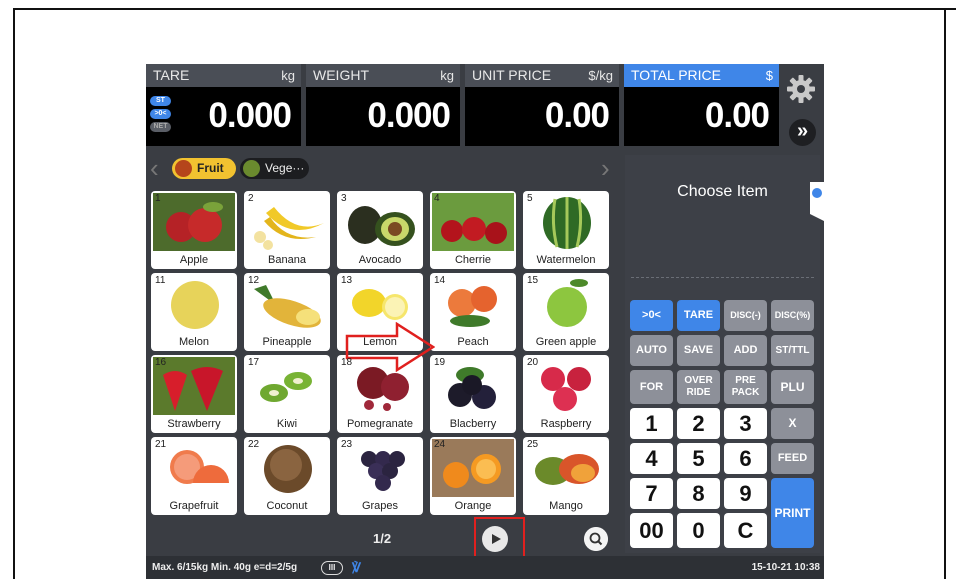 Image resolution: width=956 pixels, height=579 pixels. I want to click on item-cell: 19 Blacberry, so click(473, 394).